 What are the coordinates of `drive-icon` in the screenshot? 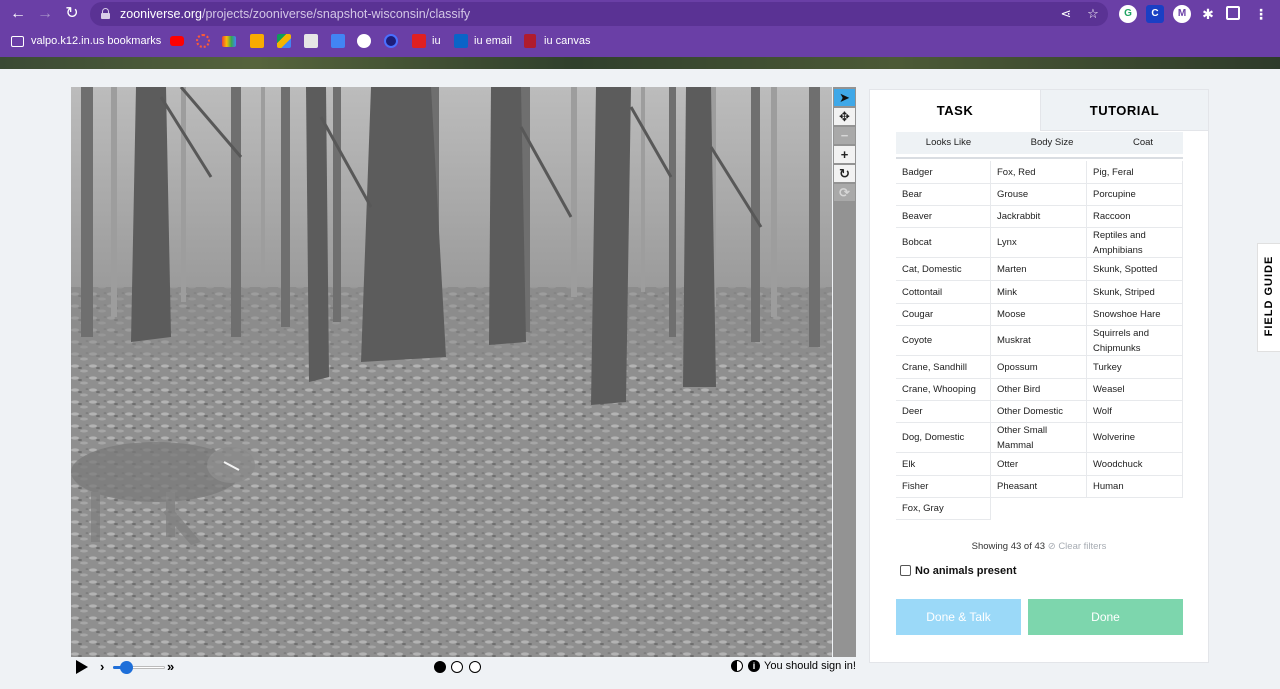 It's located at (284, 41).